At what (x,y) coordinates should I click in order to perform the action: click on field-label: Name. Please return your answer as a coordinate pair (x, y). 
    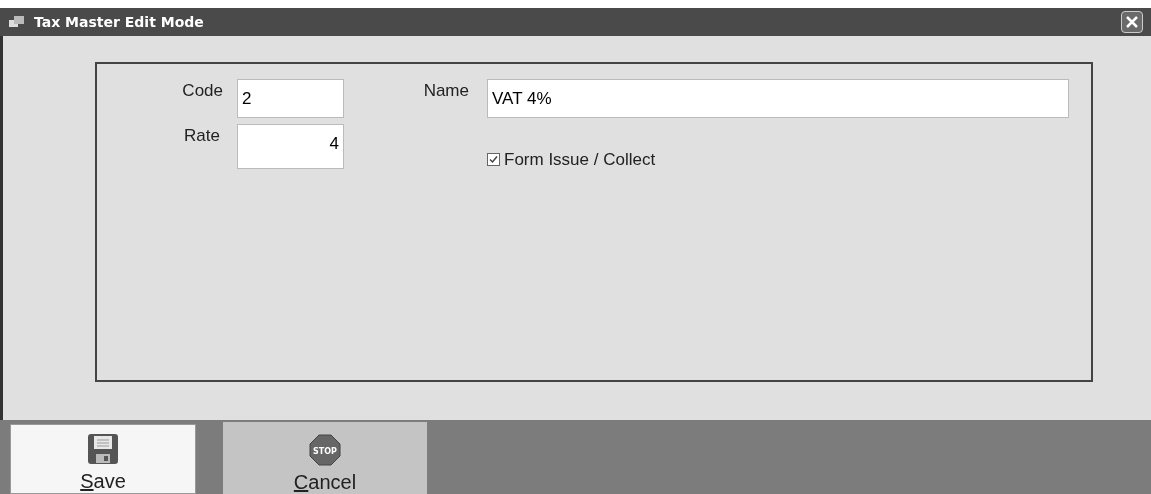
    Looking at the image, I should click on (445, 91).